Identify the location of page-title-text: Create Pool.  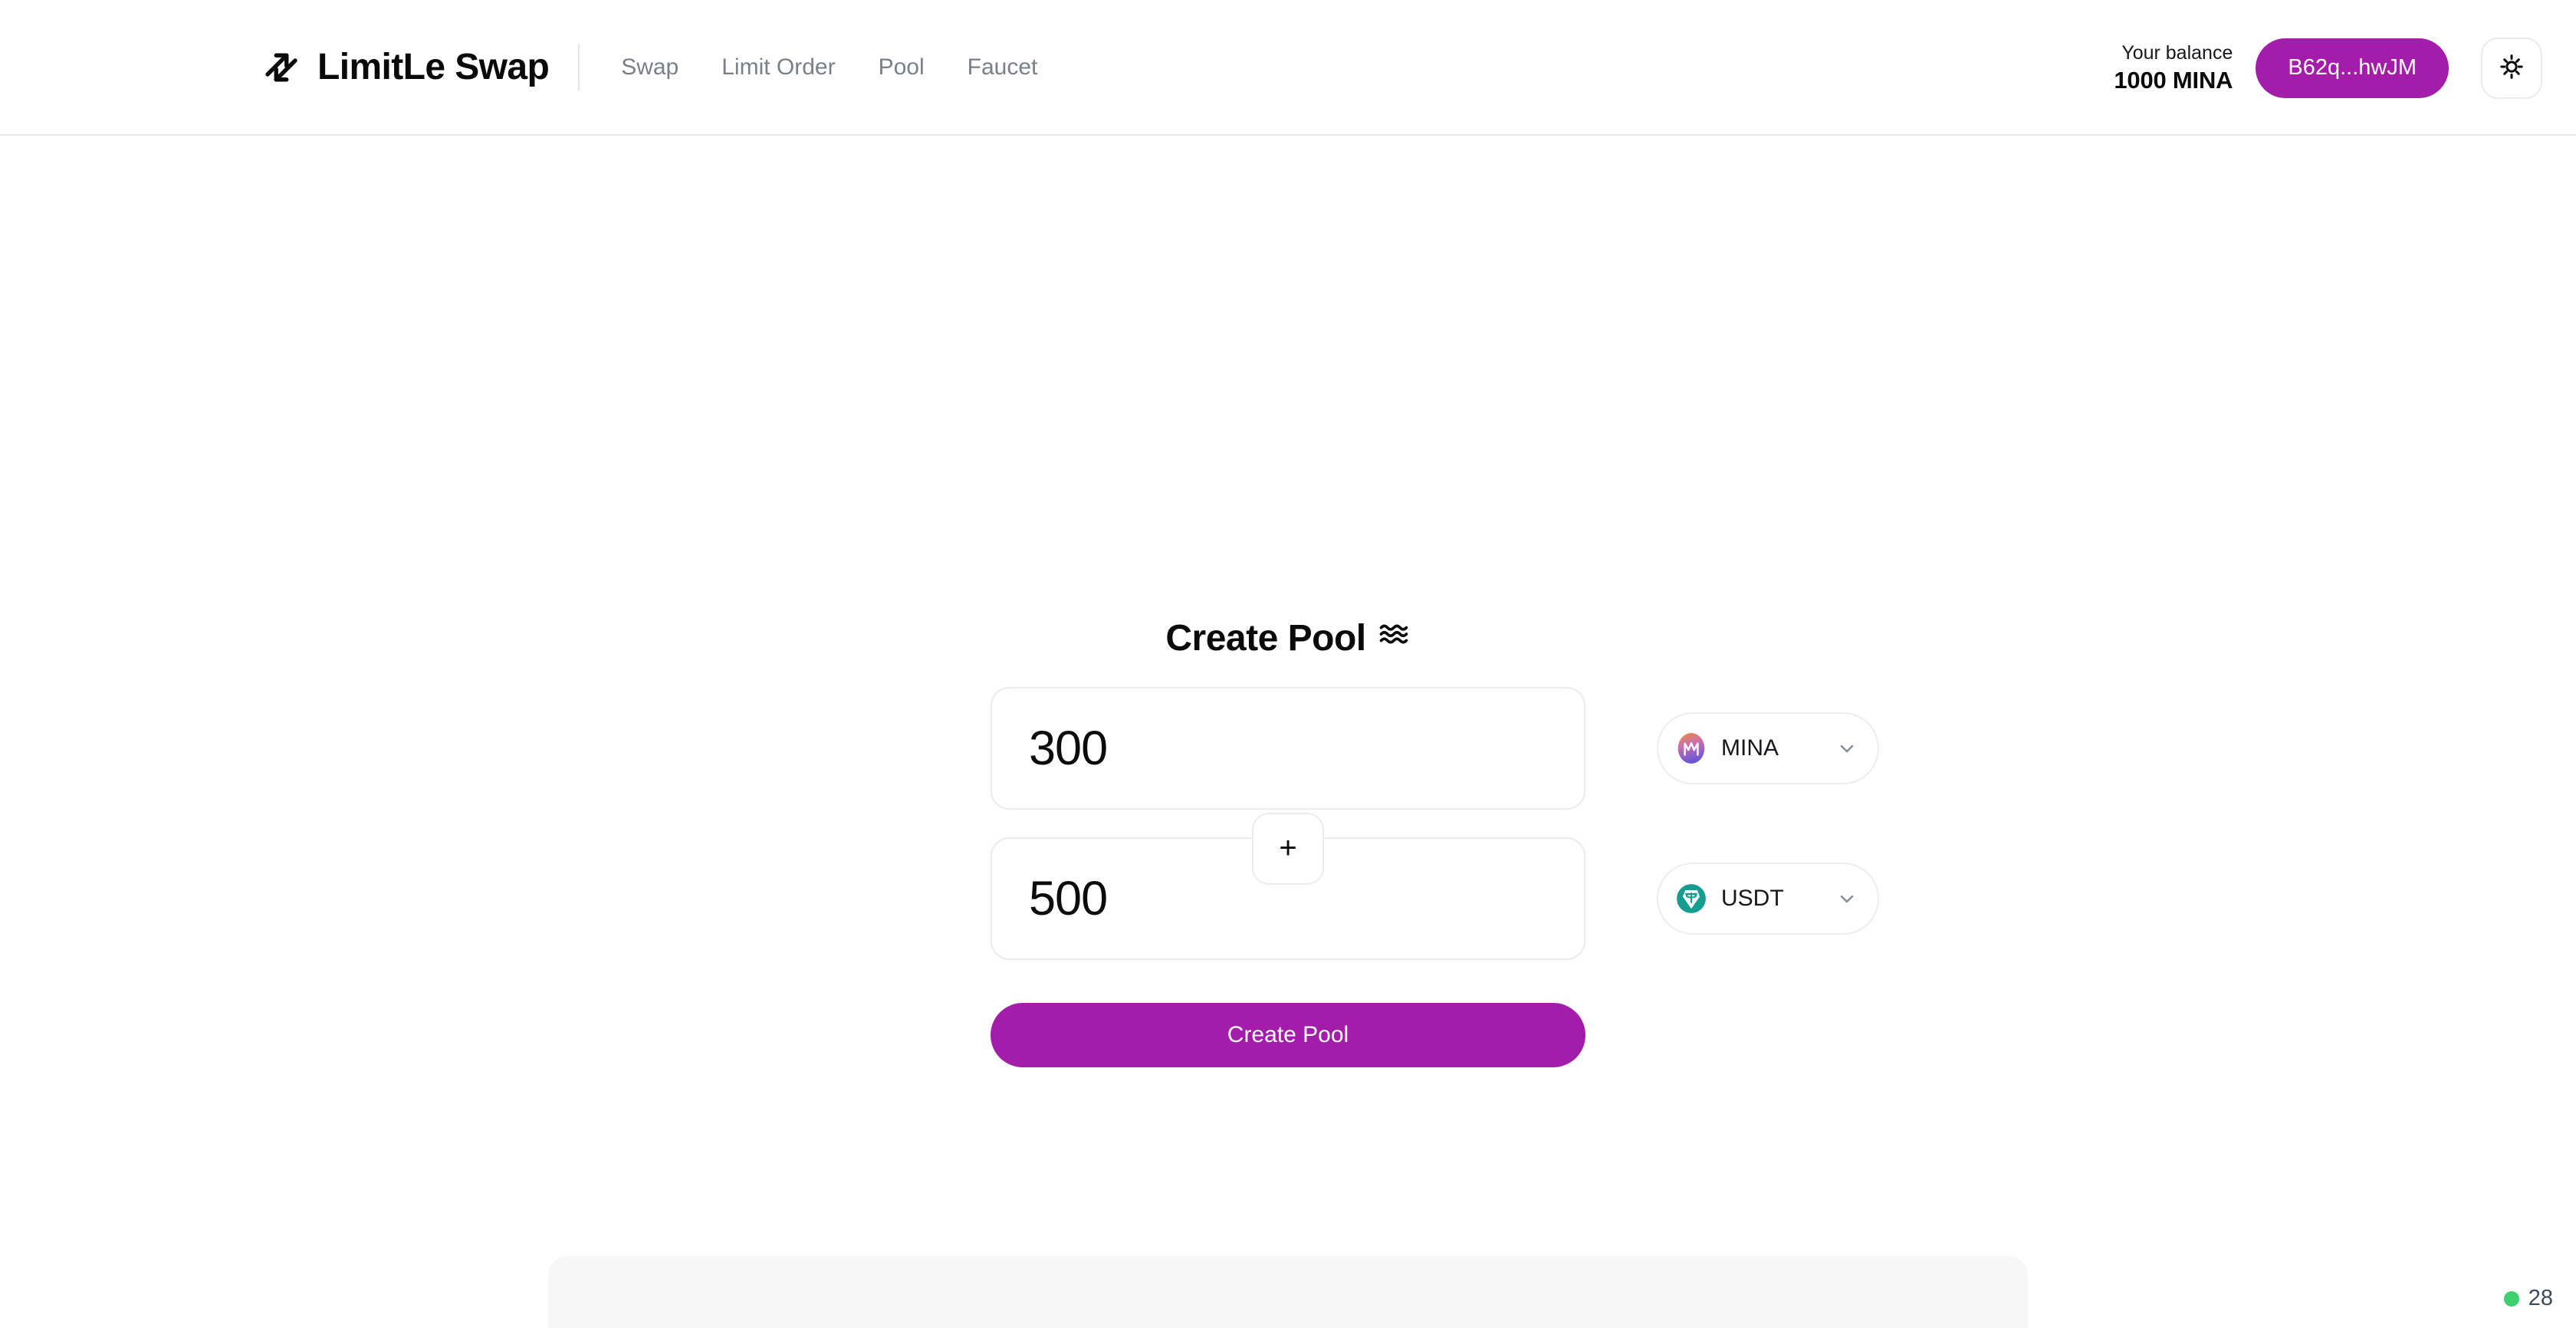
(1265, 638).